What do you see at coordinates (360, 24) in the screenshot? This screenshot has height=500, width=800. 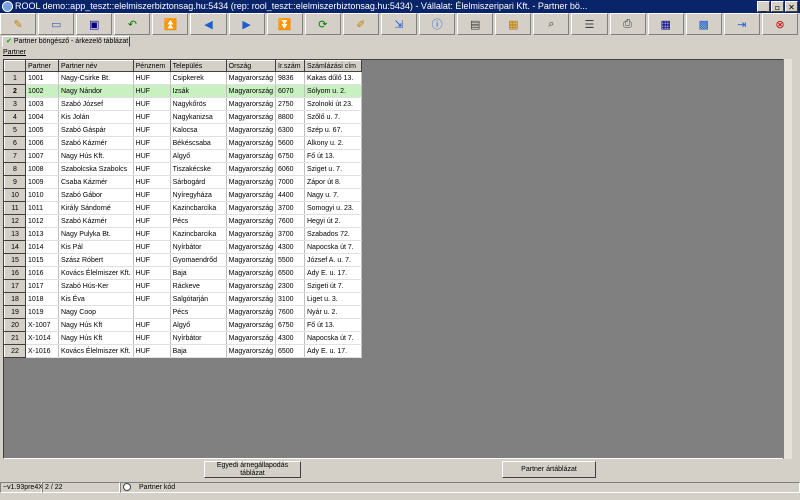 I see `edit-record-button: ✐` at bounding box center [360, 24].